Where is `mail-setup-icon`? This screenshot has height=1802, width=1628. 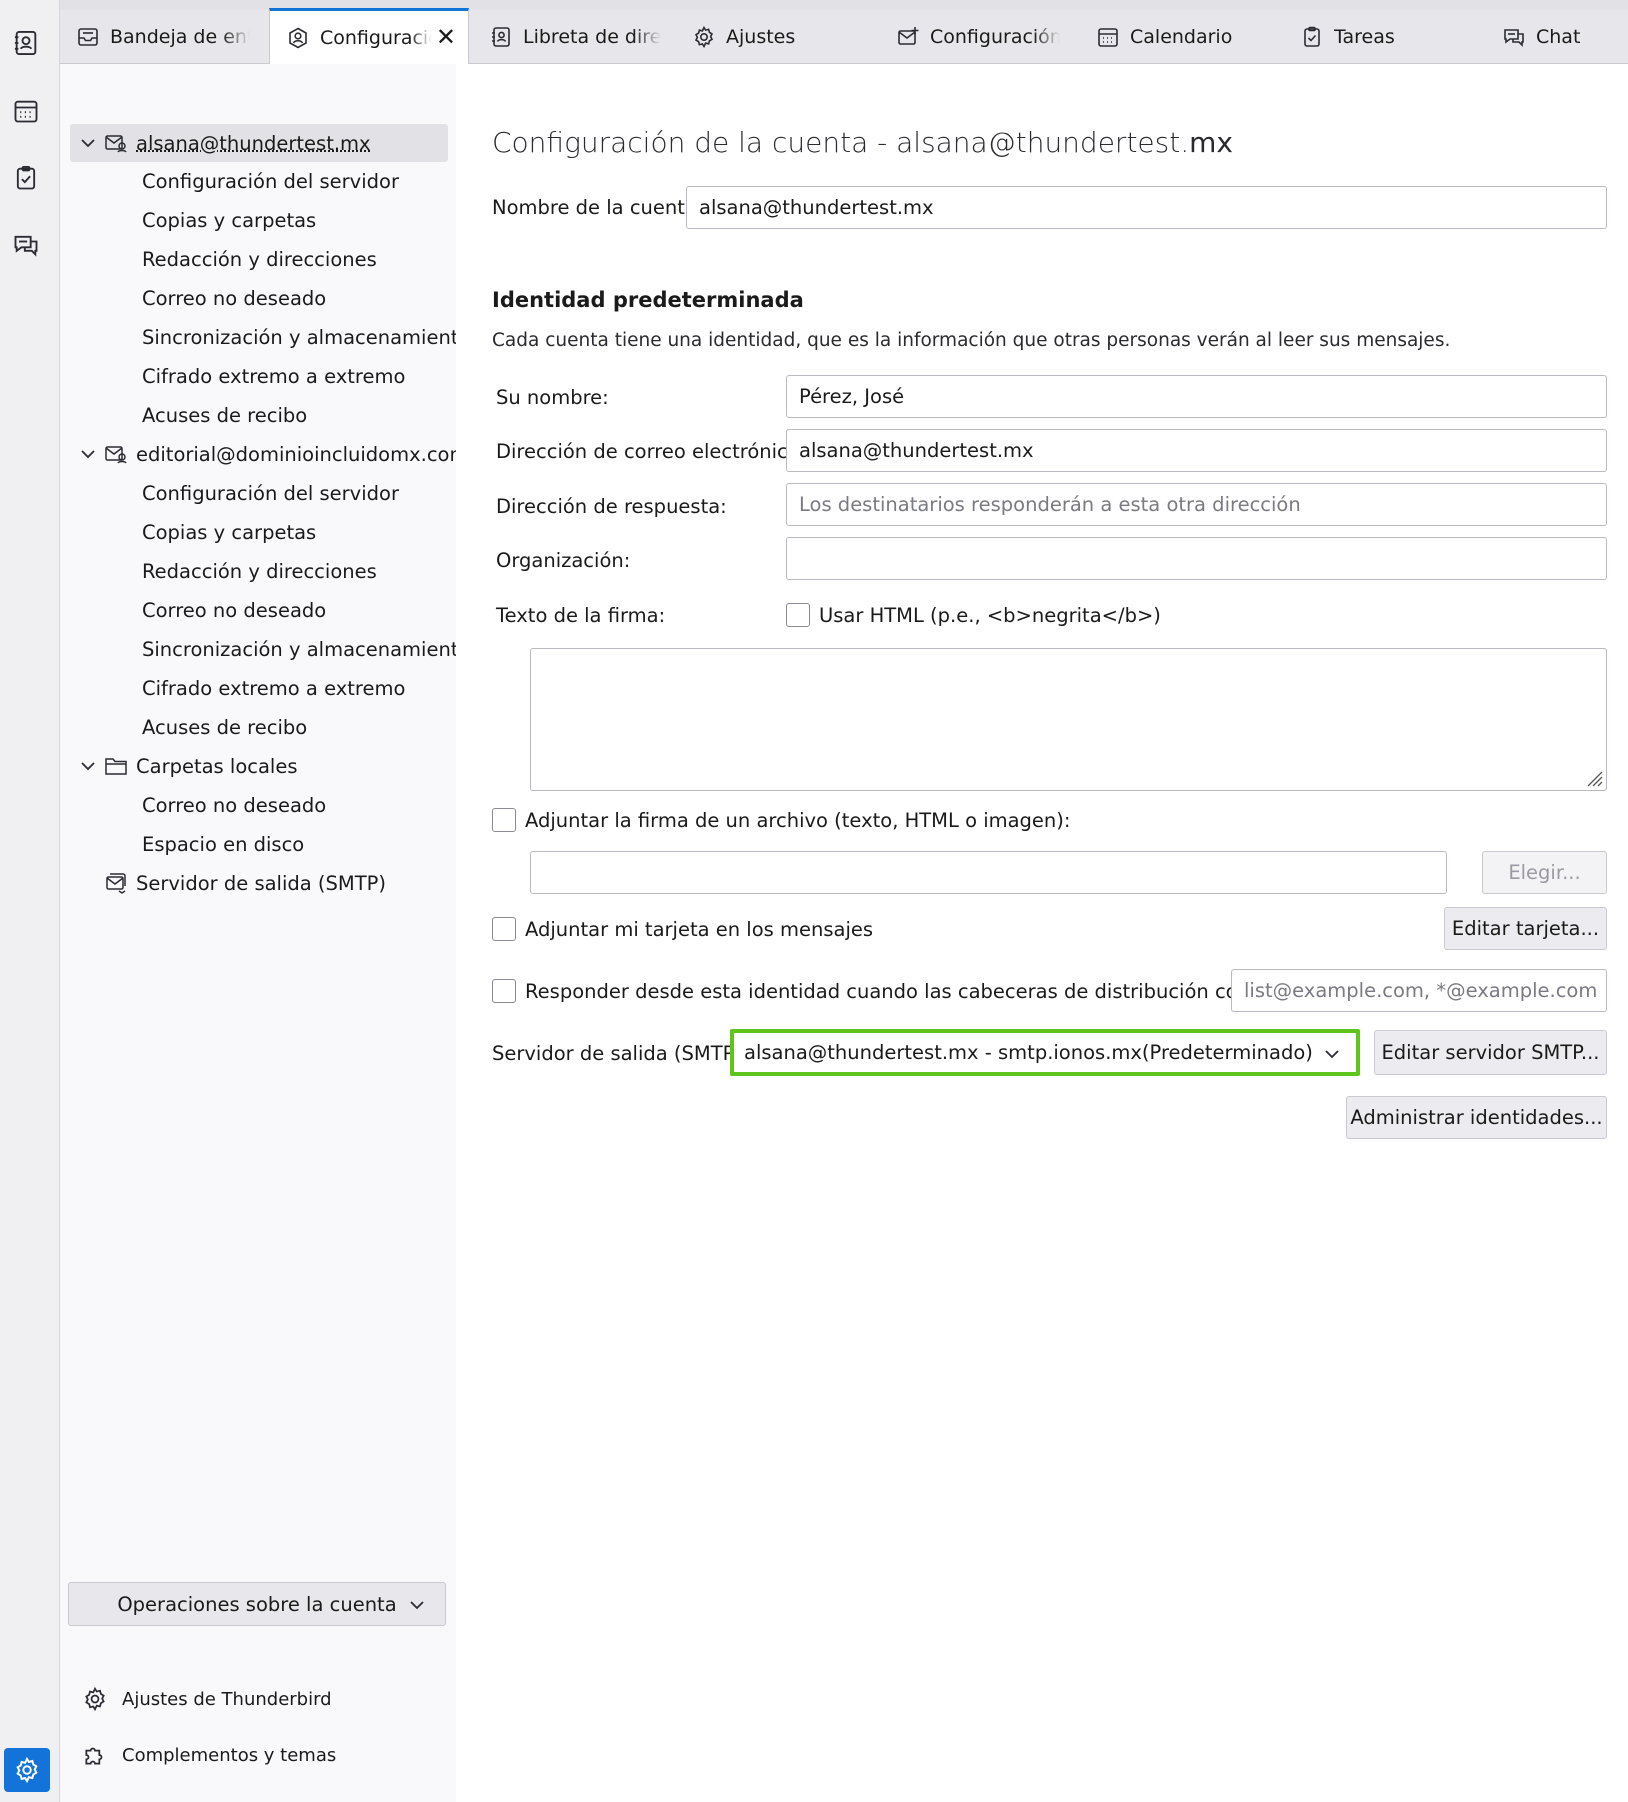 mail-setup-icon is located at coordinates (908, 36).